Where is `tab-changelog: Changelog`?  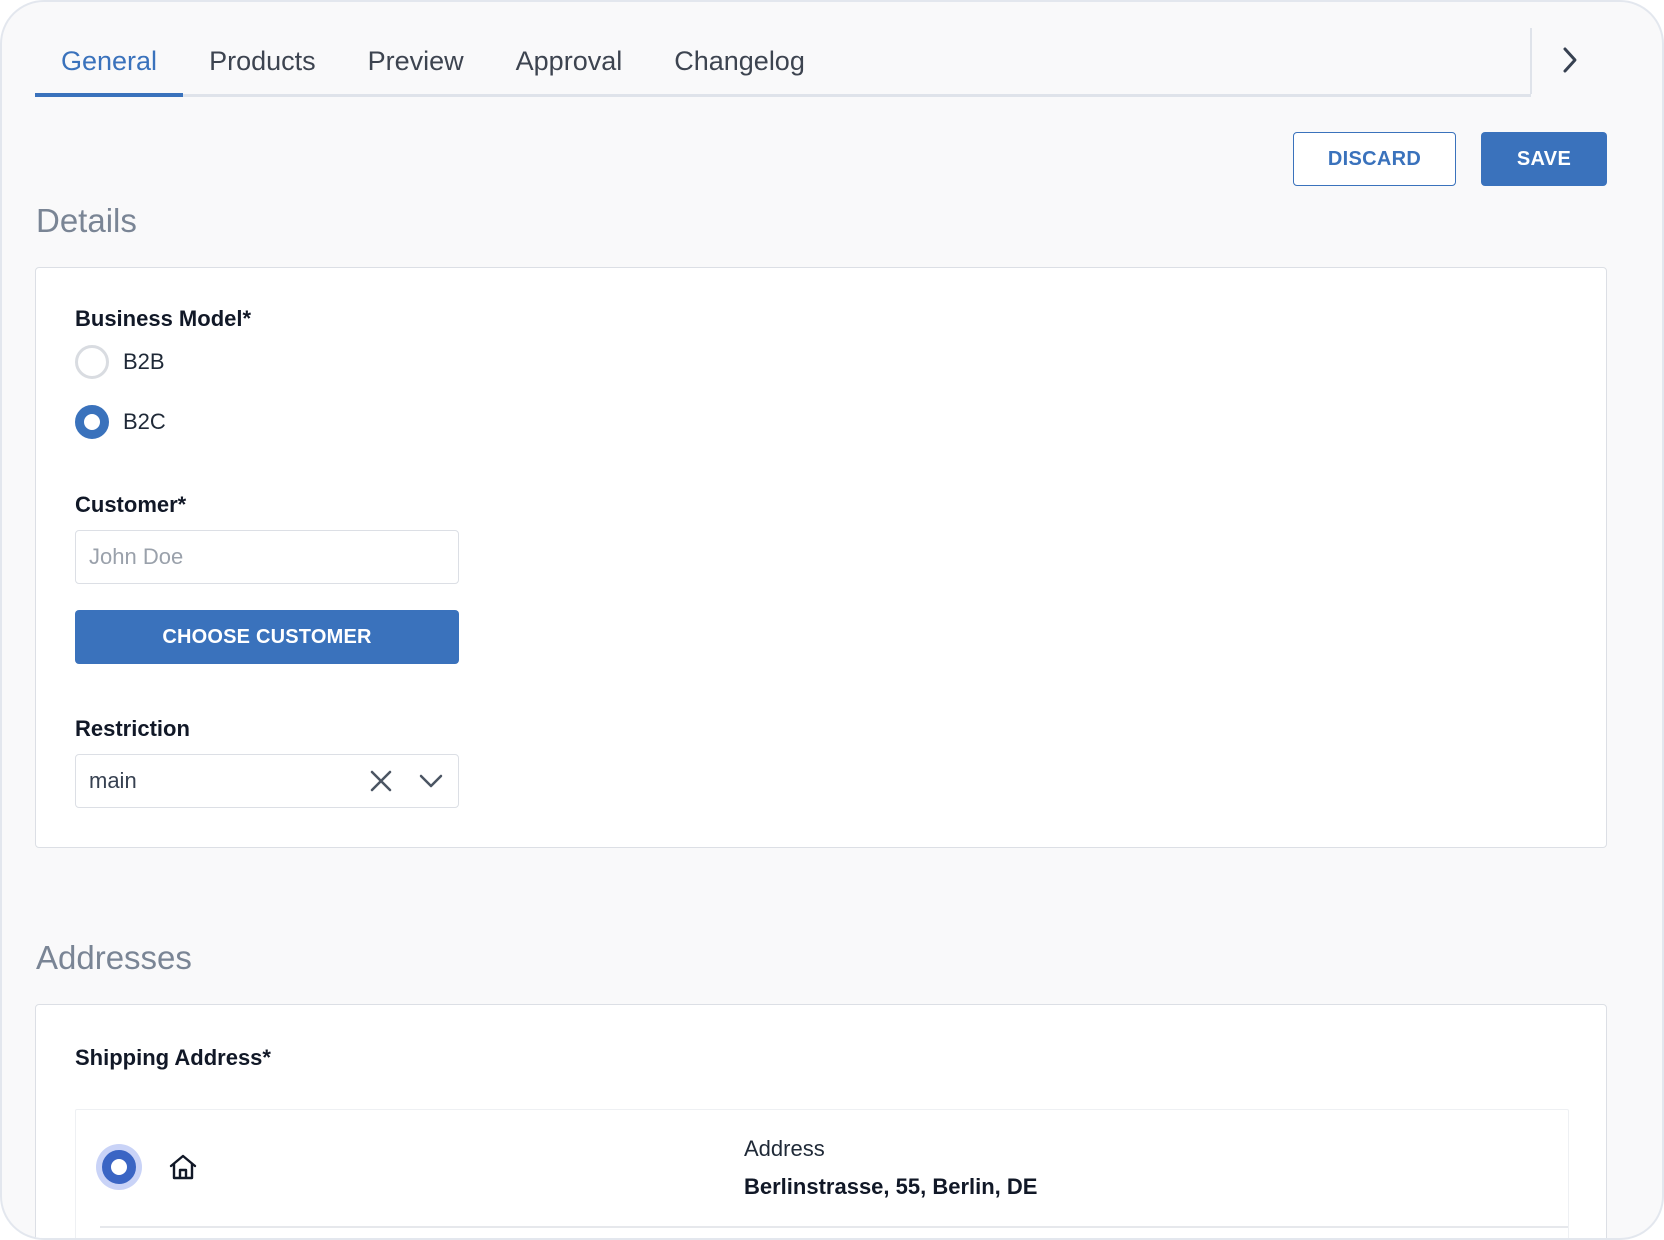 tab-changelog: Changelog is located at coordinates (739, 61).